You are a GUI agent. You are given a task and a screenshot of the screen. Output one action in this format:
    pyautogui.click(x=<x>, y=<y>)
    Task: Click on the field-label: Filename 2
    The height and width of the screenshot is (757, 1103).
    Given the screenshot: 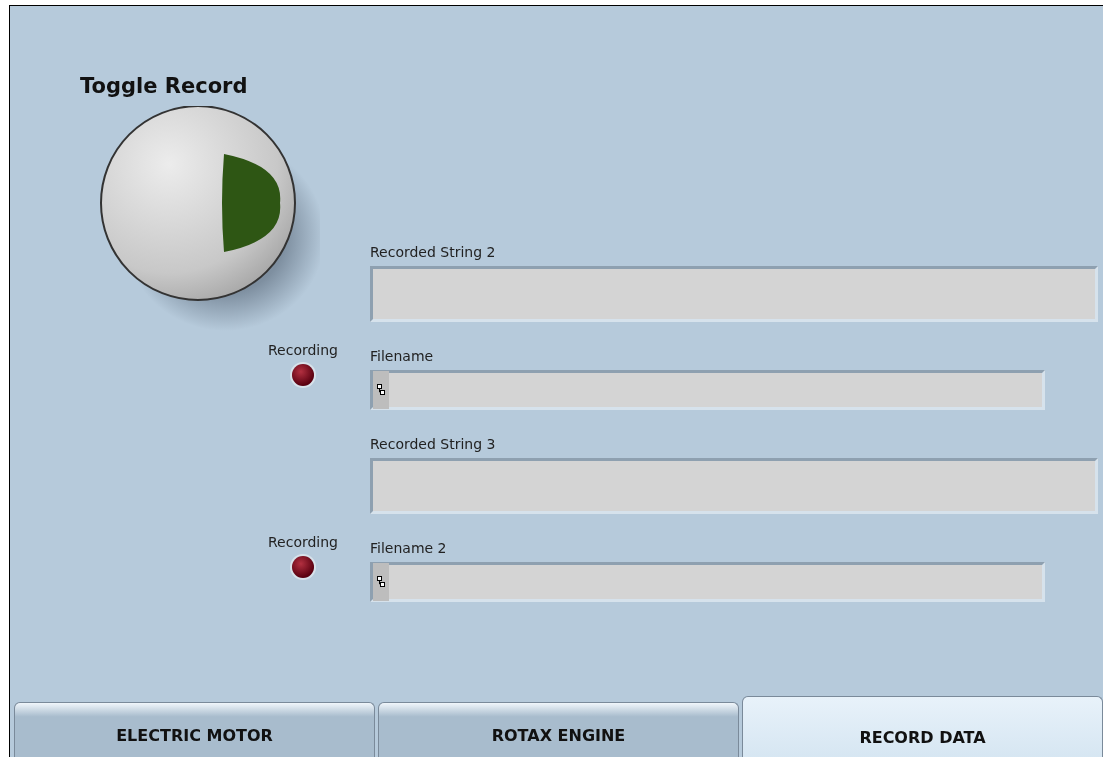 What is the action you would take?
    pyautogui.click(x=409, y=548)
    